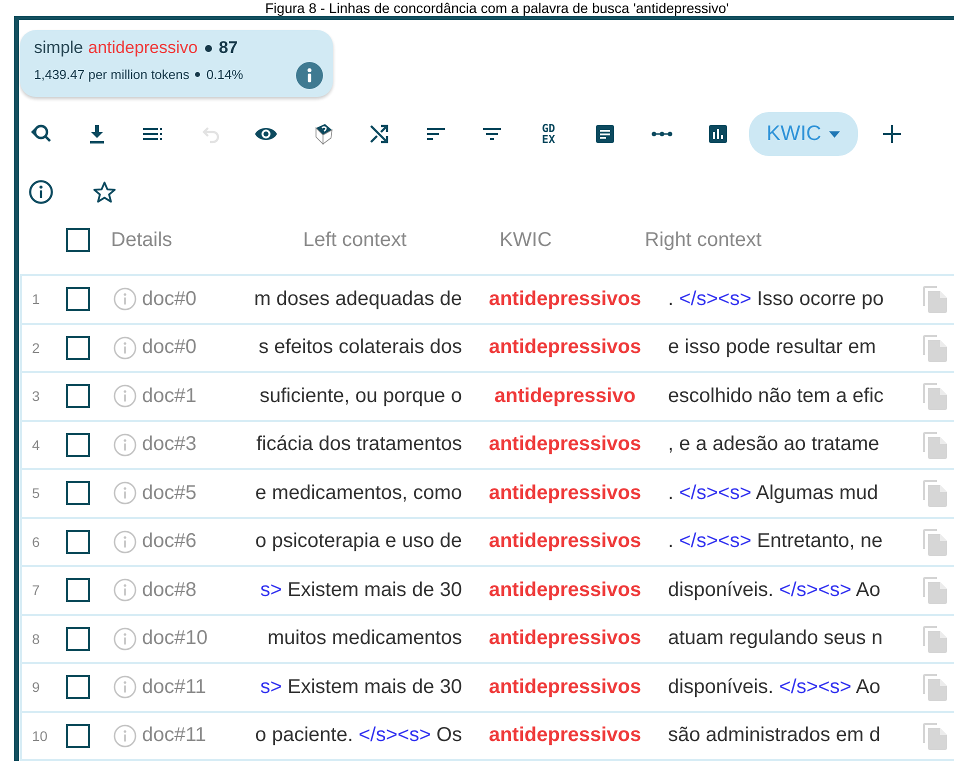  I want to click on line-number: 7, so click(36, 590).